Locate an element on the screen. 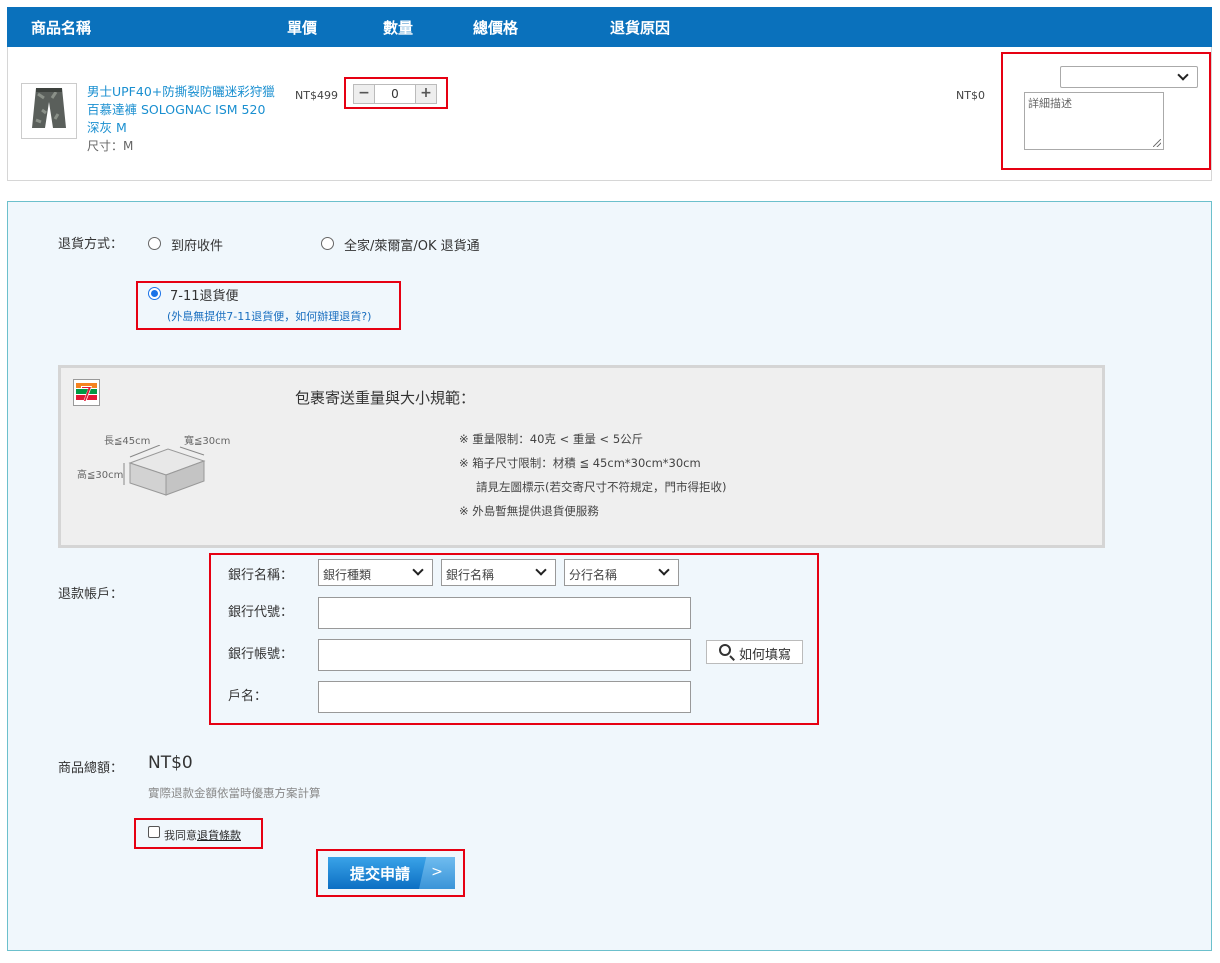  quantity-stepper: − 0 + is located at coordinates (395, 94).